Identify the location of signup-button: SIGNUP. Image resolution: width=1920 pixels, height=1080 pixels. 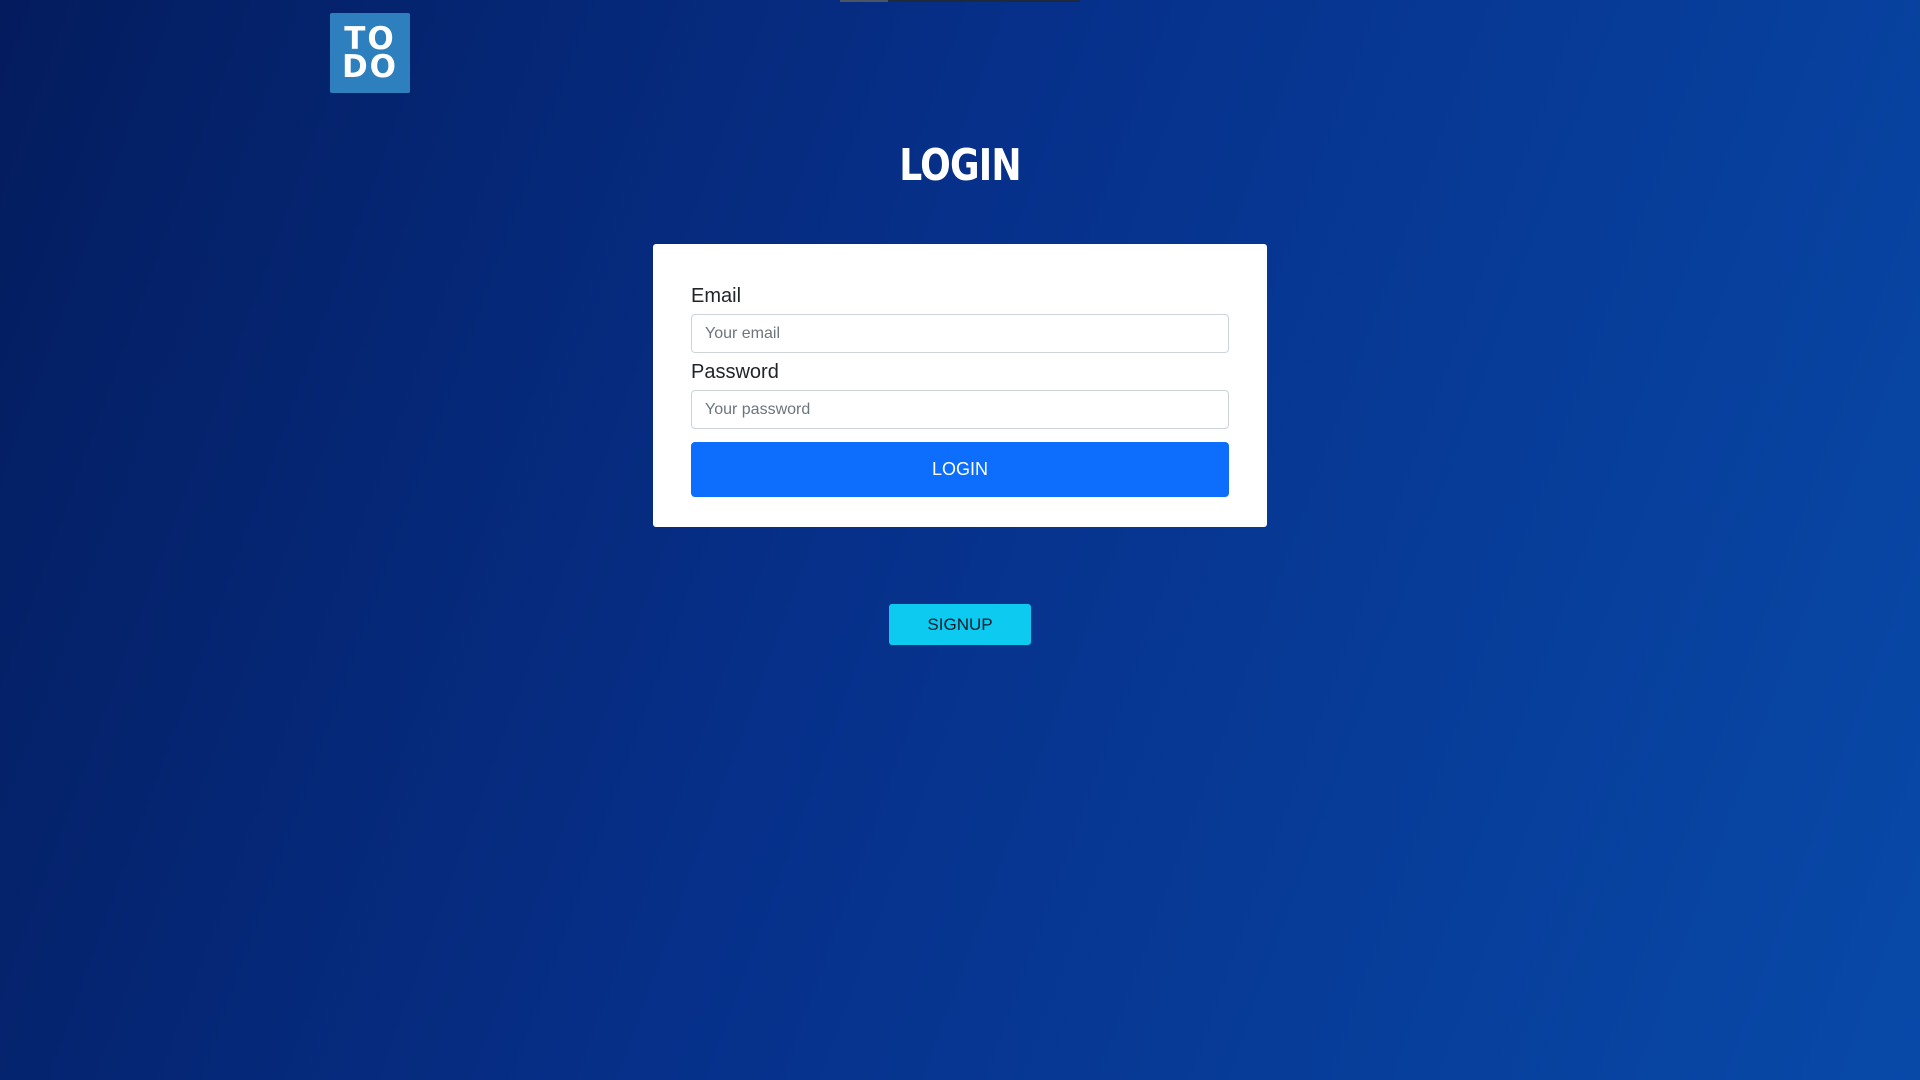
(960, 624).